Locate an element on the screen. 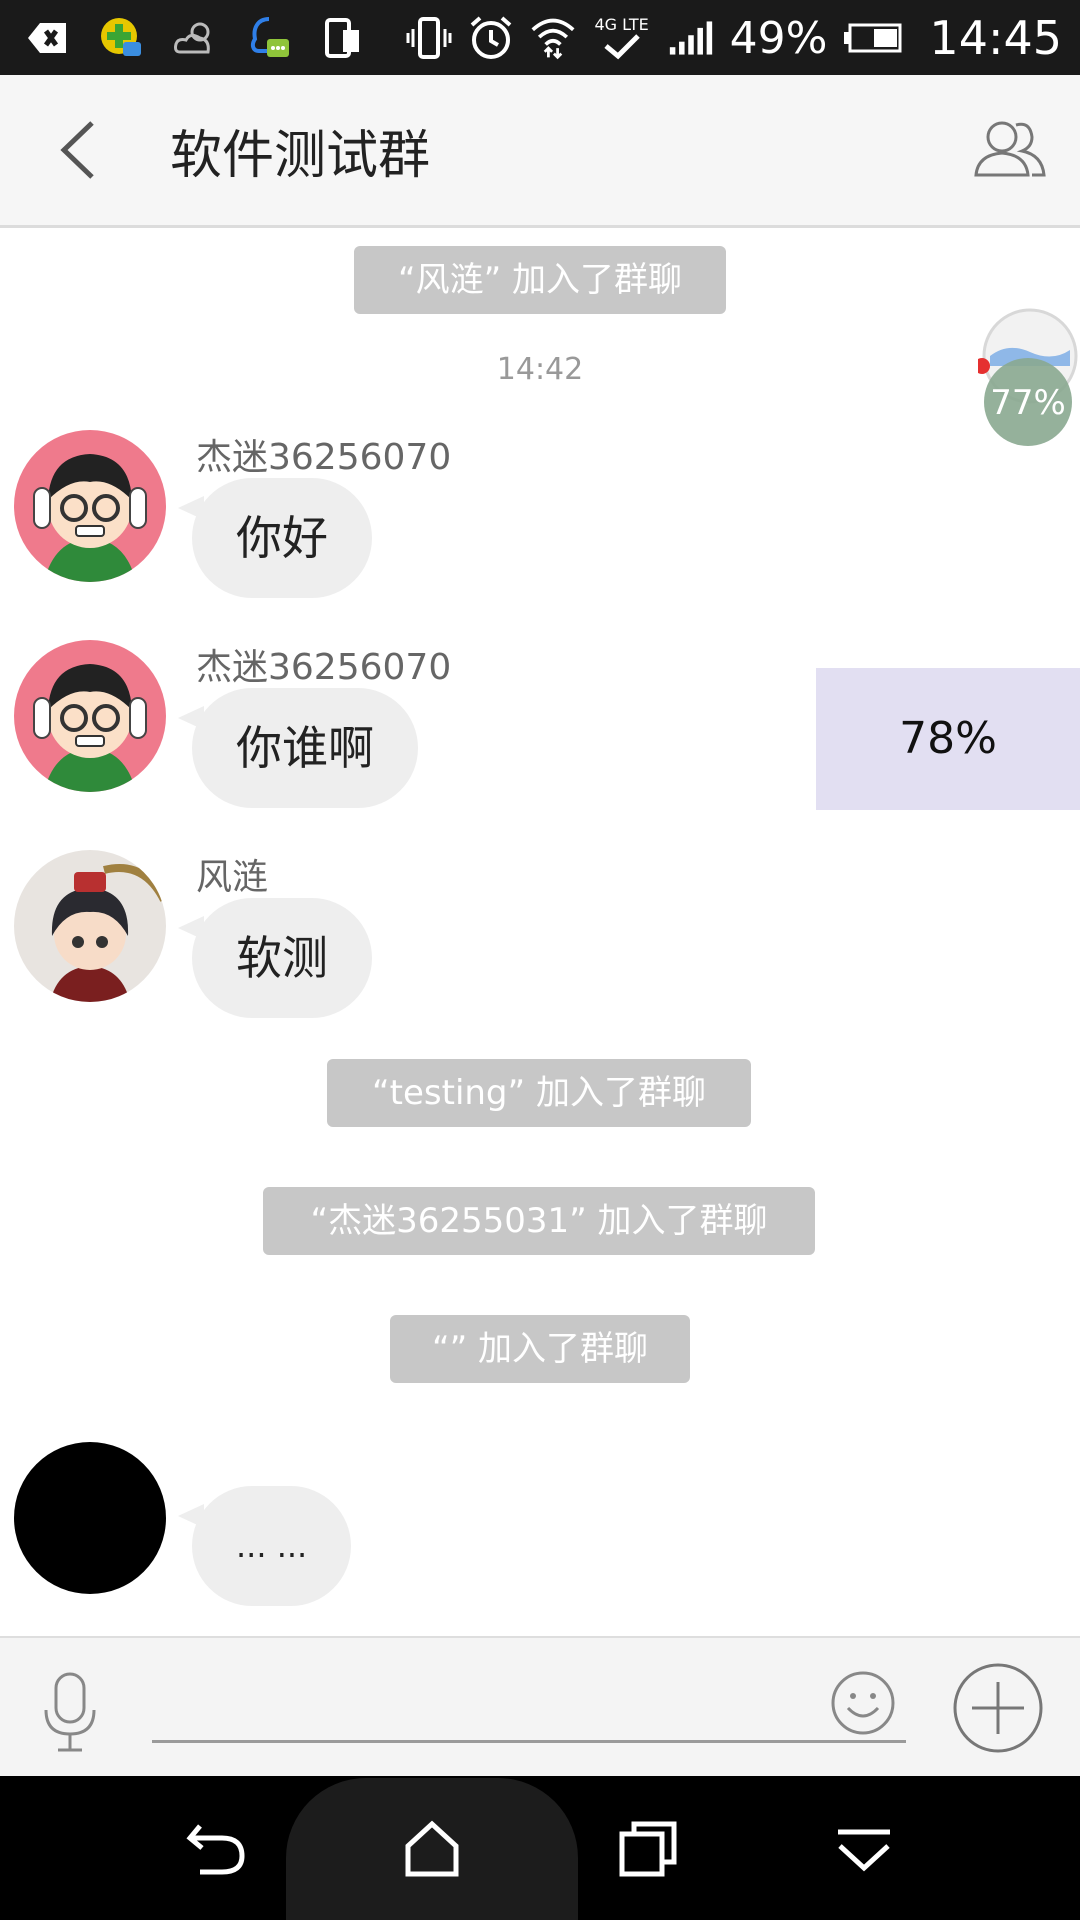 The image size is (1080, 1920). status-bar: 4G LTE 49% 14:45 is located at coordinates (540, 37).